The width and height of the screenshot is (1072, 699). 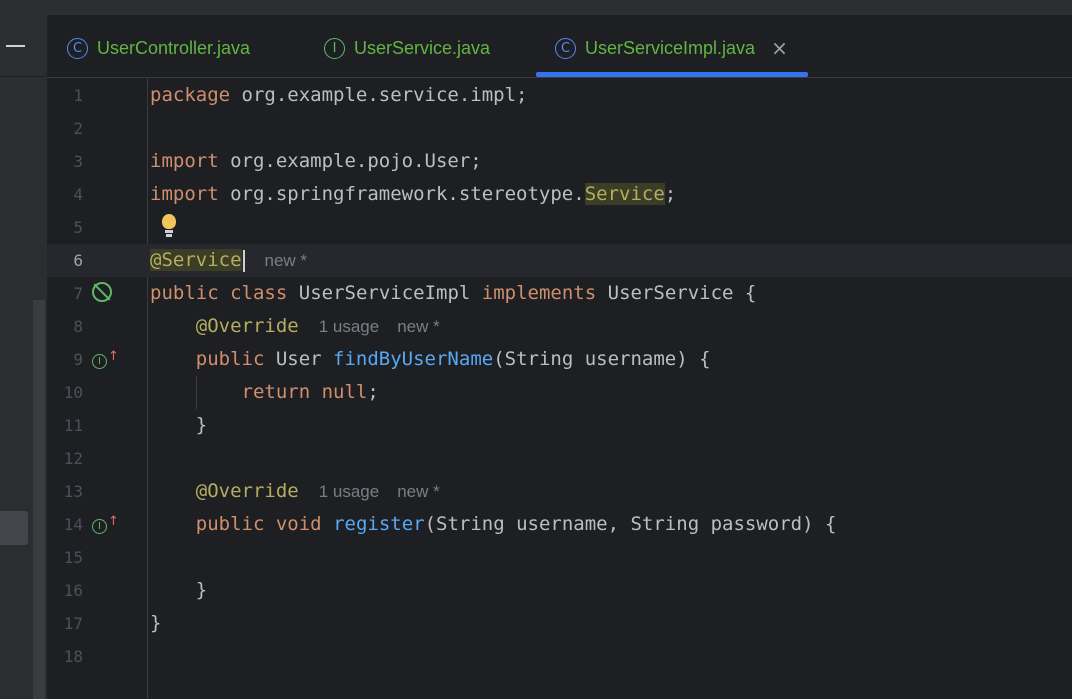 What do you see at coordinates (379, 95) in the screenshot?
I see `code-text: org.example.service.impl;` at bounding box center [379, 95].